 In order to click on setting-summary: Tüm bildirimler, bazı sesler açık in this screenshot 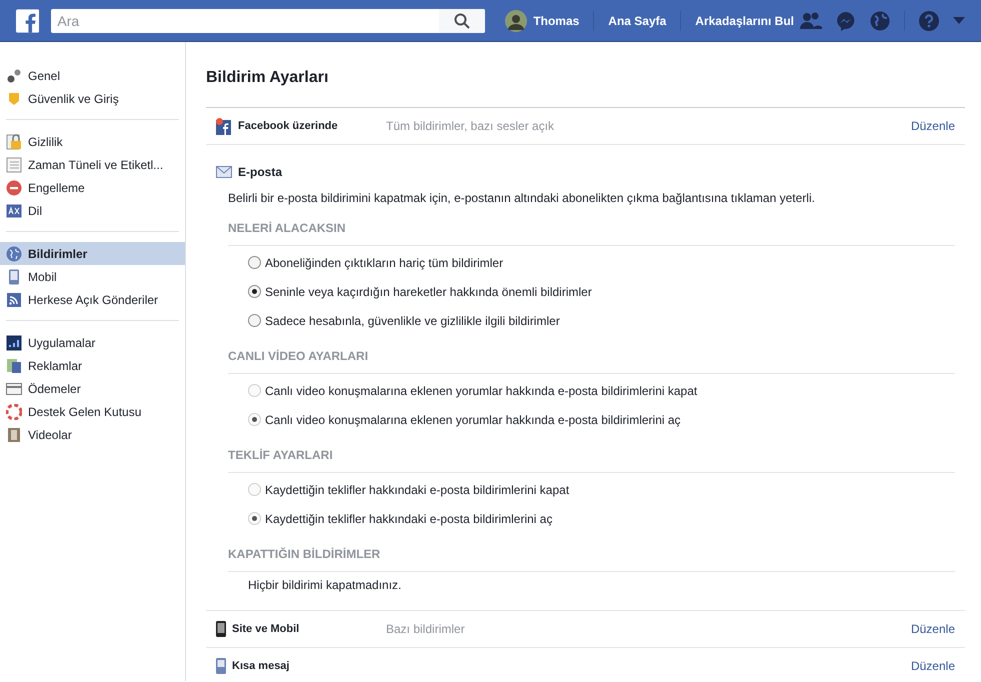, I will do `click(470, 126)`.